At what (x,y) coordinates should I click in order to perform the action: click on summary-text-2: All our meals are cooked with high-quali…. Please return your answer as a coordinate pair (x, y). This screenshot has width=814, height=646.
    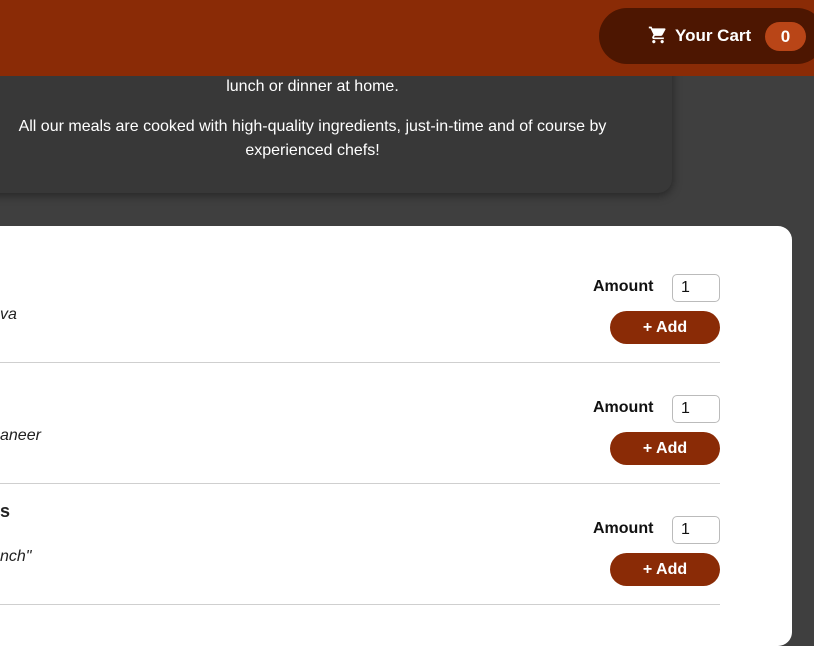
    Looking at the image, I should click on (312, 138).